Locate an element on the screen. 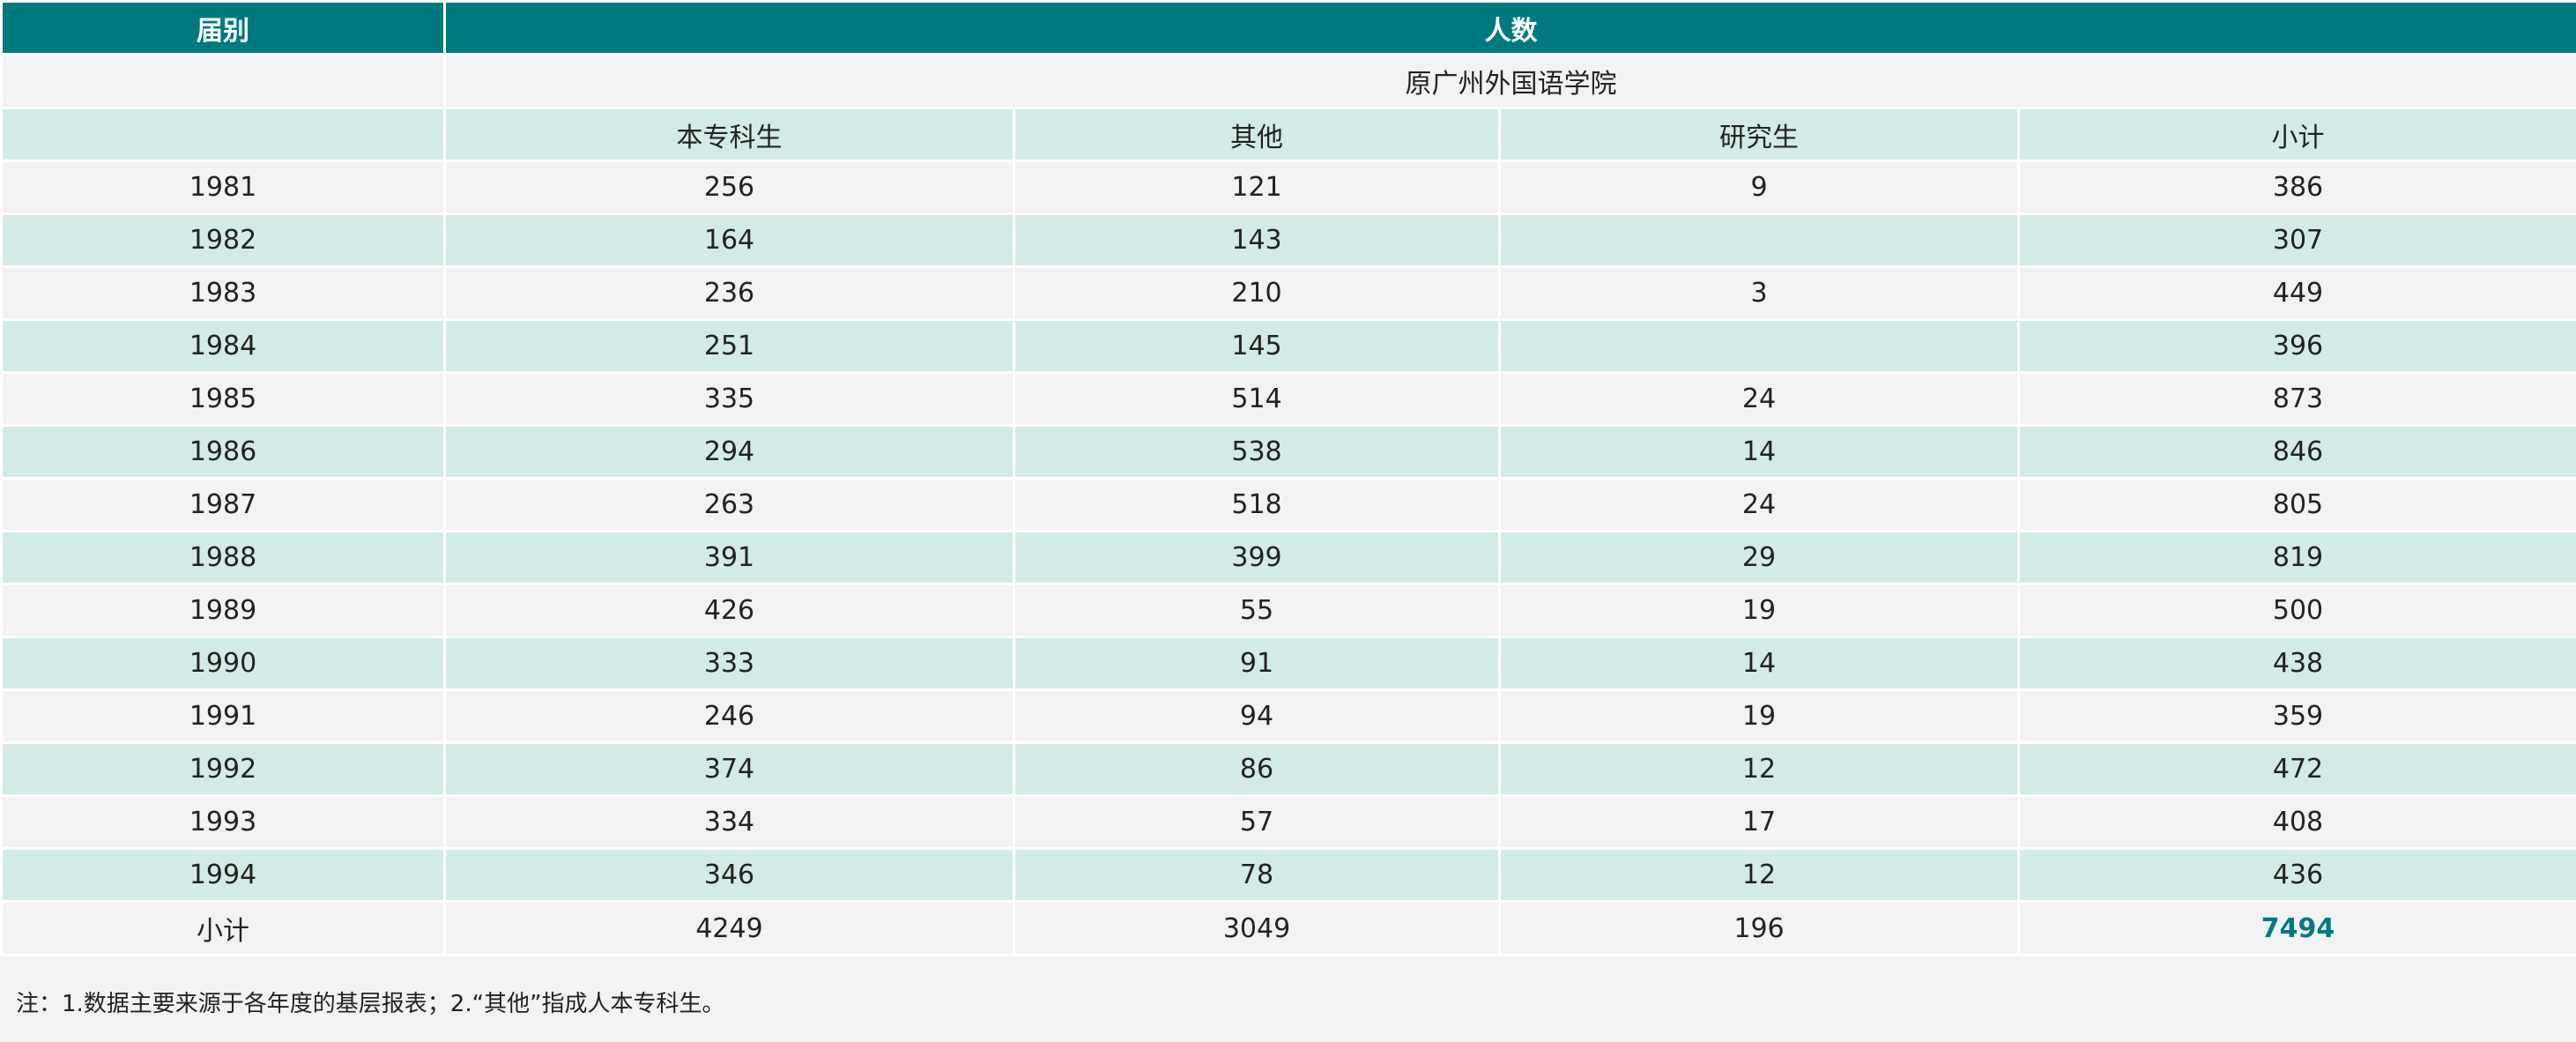 The image size is (2576, 1042). cell-other: 91 is located at coordinates (1257, 663).